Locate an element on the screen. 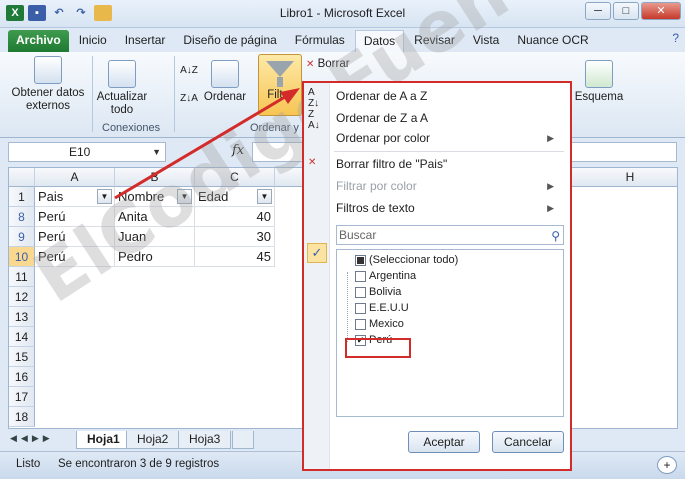 The image size is (685, 479). ok-button: Aceptar is located at coordinates (444, 442).